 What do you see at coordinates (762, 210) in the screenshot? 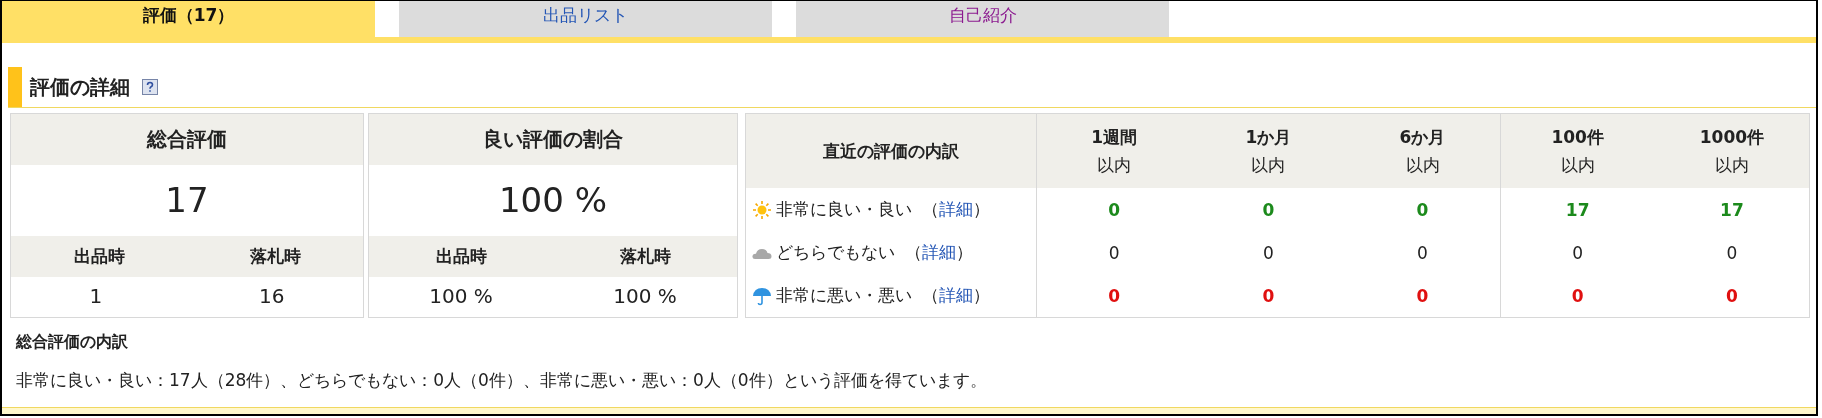
I see `sun-icon` at bounding box center [762, 210].